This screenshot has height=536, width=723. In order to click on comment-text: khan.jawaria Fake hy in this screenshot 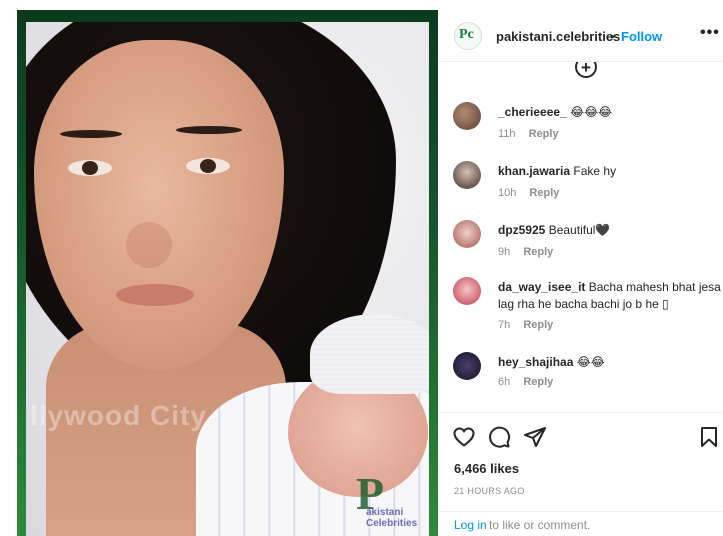, I will do `click(610, 171)`.